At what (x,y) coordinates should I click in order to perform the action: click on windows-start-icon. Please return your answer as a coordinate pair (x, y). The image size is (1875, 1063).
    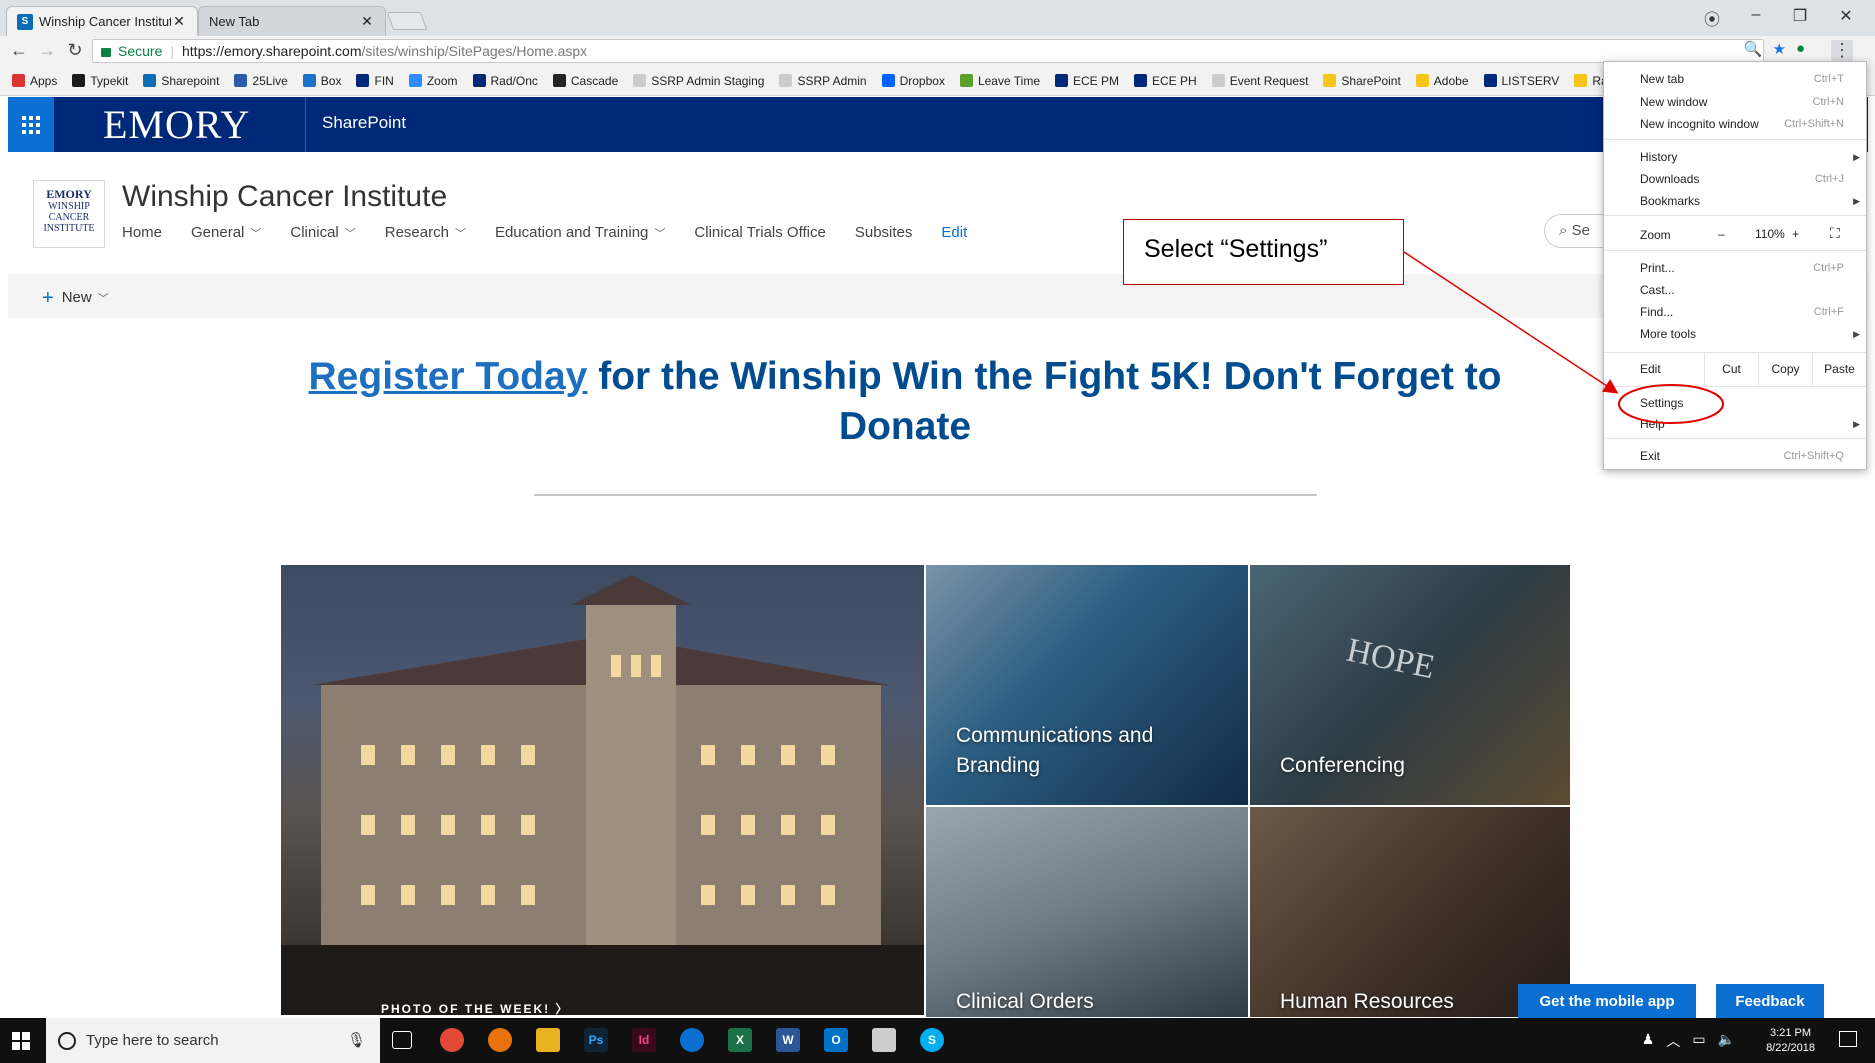
    Looking at the image, I should click on (21, 1041).